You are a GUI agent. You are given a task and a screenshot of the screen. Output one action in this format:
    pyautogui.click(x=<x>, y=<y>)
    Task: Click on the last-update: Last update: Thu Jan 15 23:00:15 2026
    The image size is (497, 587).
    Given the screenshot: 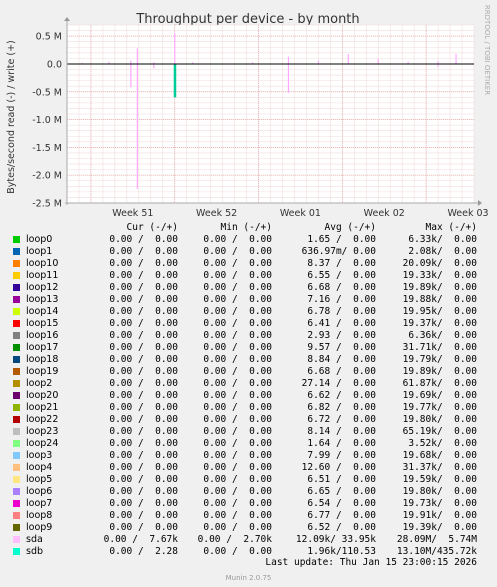 What is the action you would take?
    pyautogui.click(x=371, y=562)
    